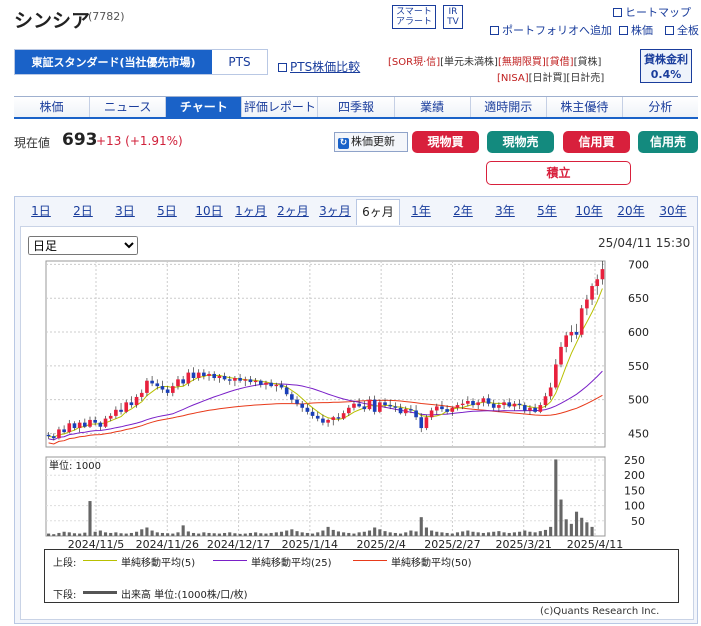  Describe the element at coordinates (319, 66) in the screenshot. I see `pts-compare-link: PTS株価比較` at that location.